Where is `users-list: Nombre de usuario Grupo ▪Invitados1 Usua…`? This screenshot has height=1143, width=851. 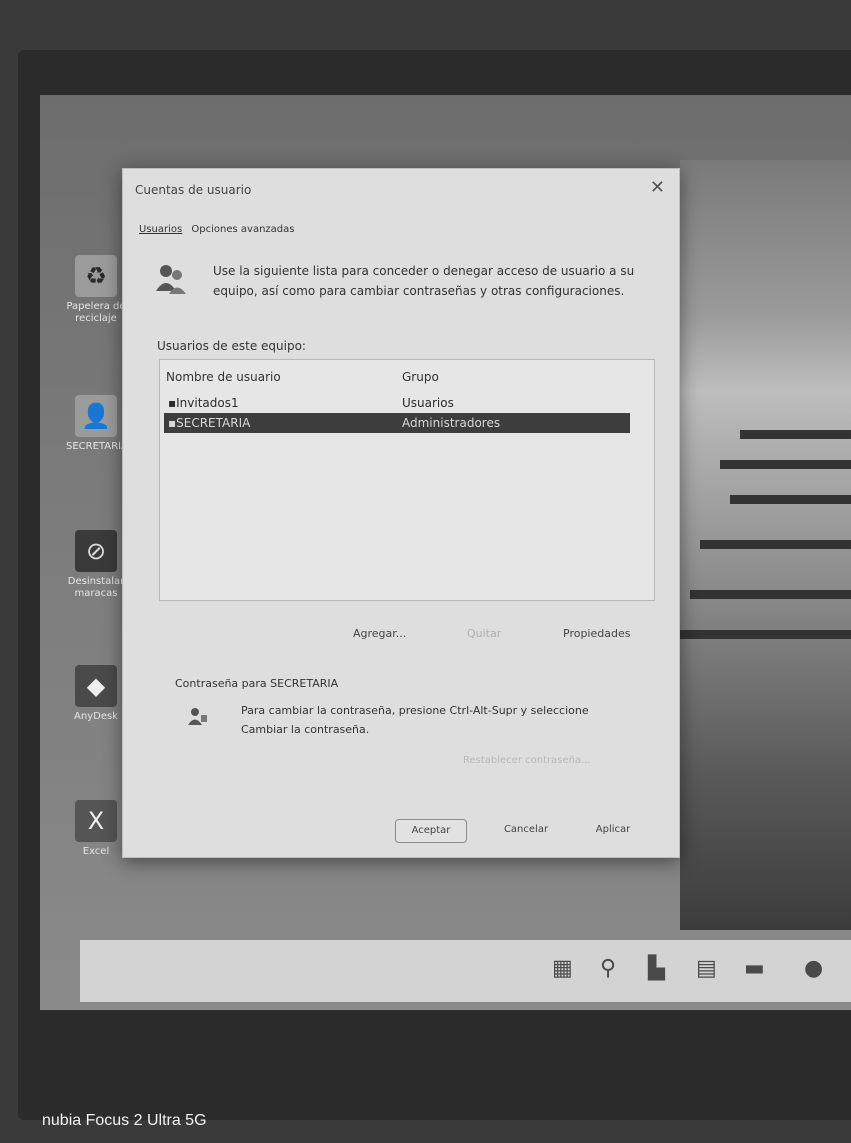 users-list: Nombre de usuario Grupo ▪Invitados1 Usua… is located at coordinates (407, 480).